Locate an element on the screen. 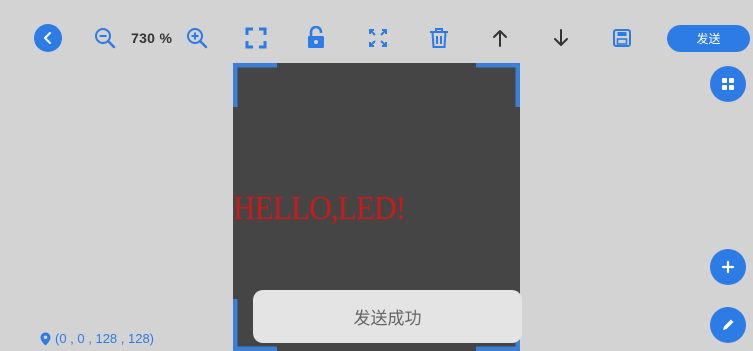 Image resolution: width=753 pixels, height=351 pixels. arrow-down-icon is located at coordinates (561, 37).